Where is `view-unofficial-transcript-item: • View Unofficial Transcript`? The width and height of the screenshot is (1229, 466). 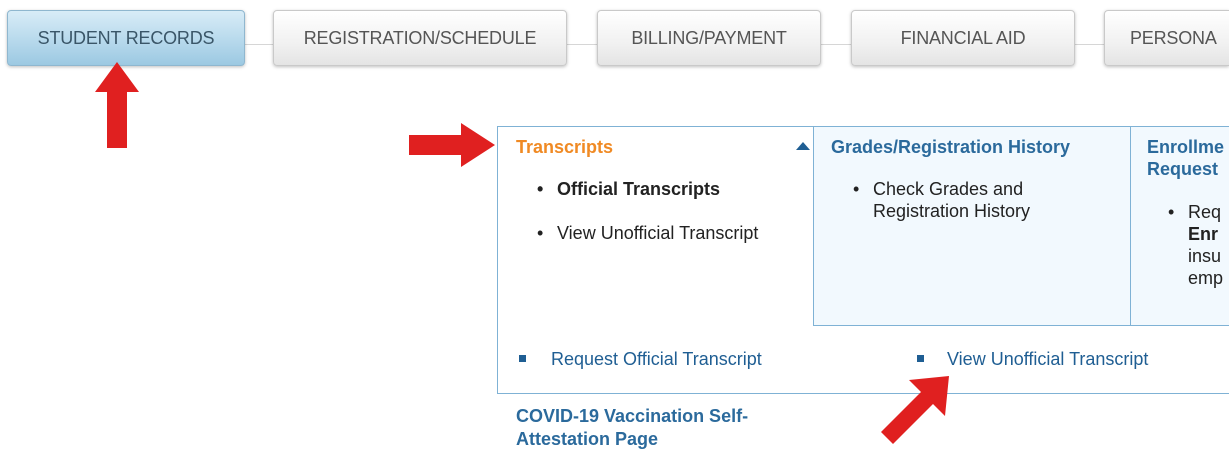
view-unofficial-transcript-item: • View Unofficial Transcript is located at coordinates (648, 233).